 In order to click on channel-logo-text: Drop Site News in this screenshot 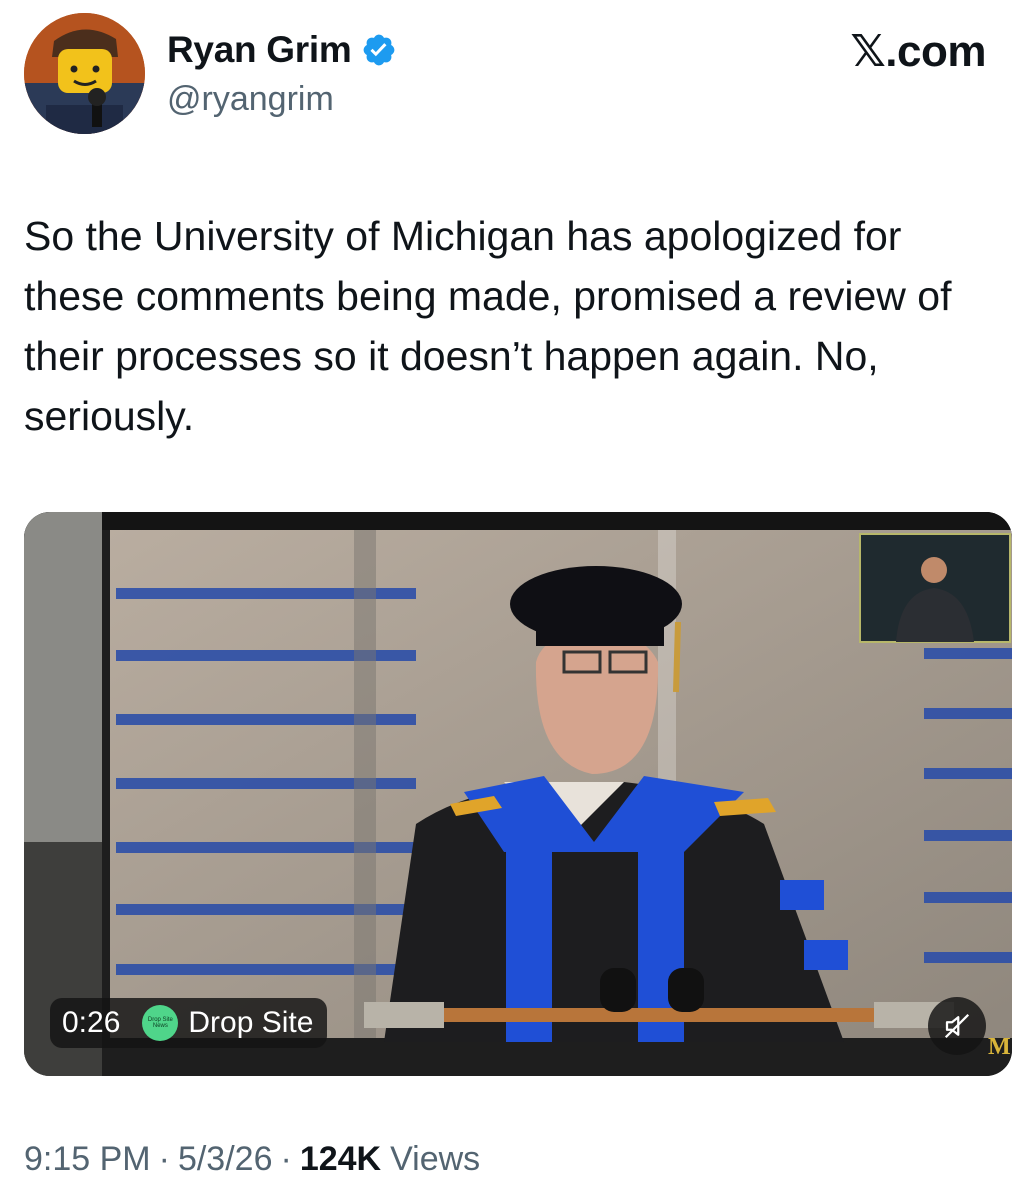, I will do `click(160, 1023)`.